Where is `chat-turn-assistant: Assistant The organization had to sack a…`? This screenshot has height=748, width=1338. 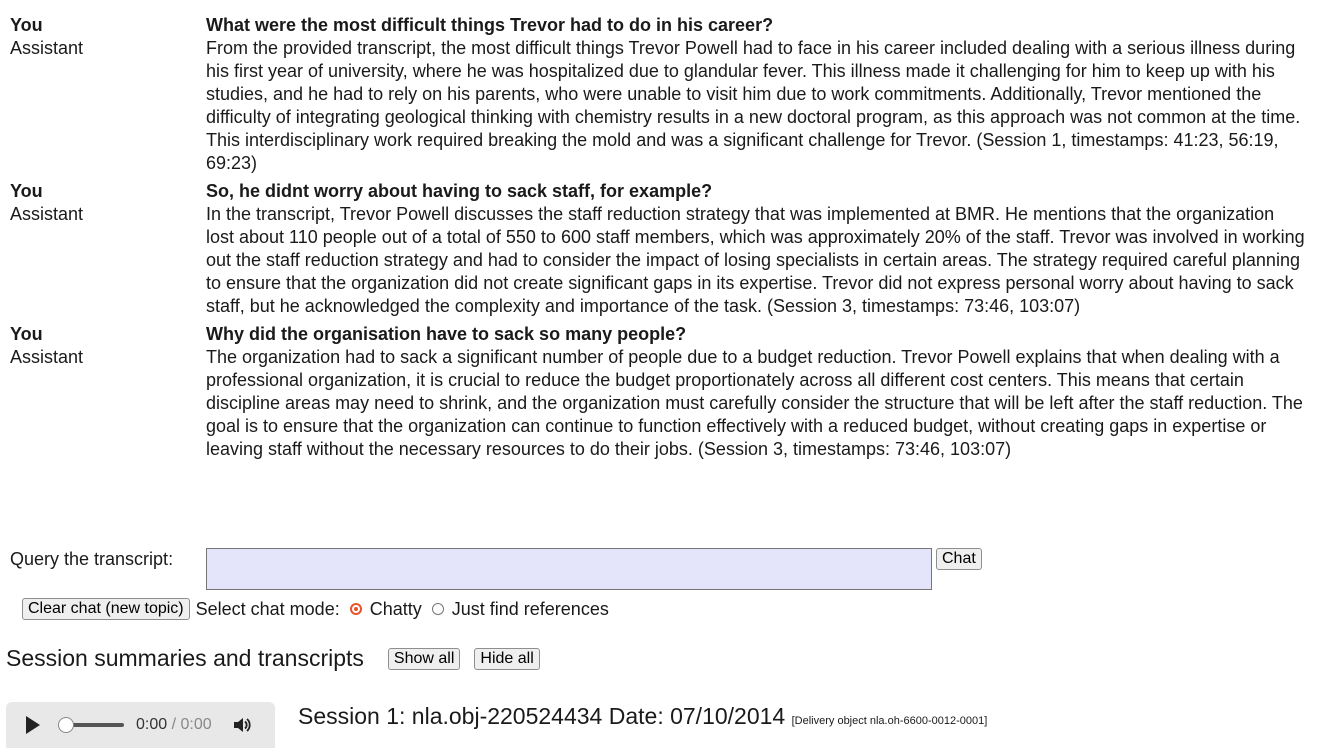
chat-turn-assistant: Assistant The organization had to sack a… is located at coordinates (660, 403).